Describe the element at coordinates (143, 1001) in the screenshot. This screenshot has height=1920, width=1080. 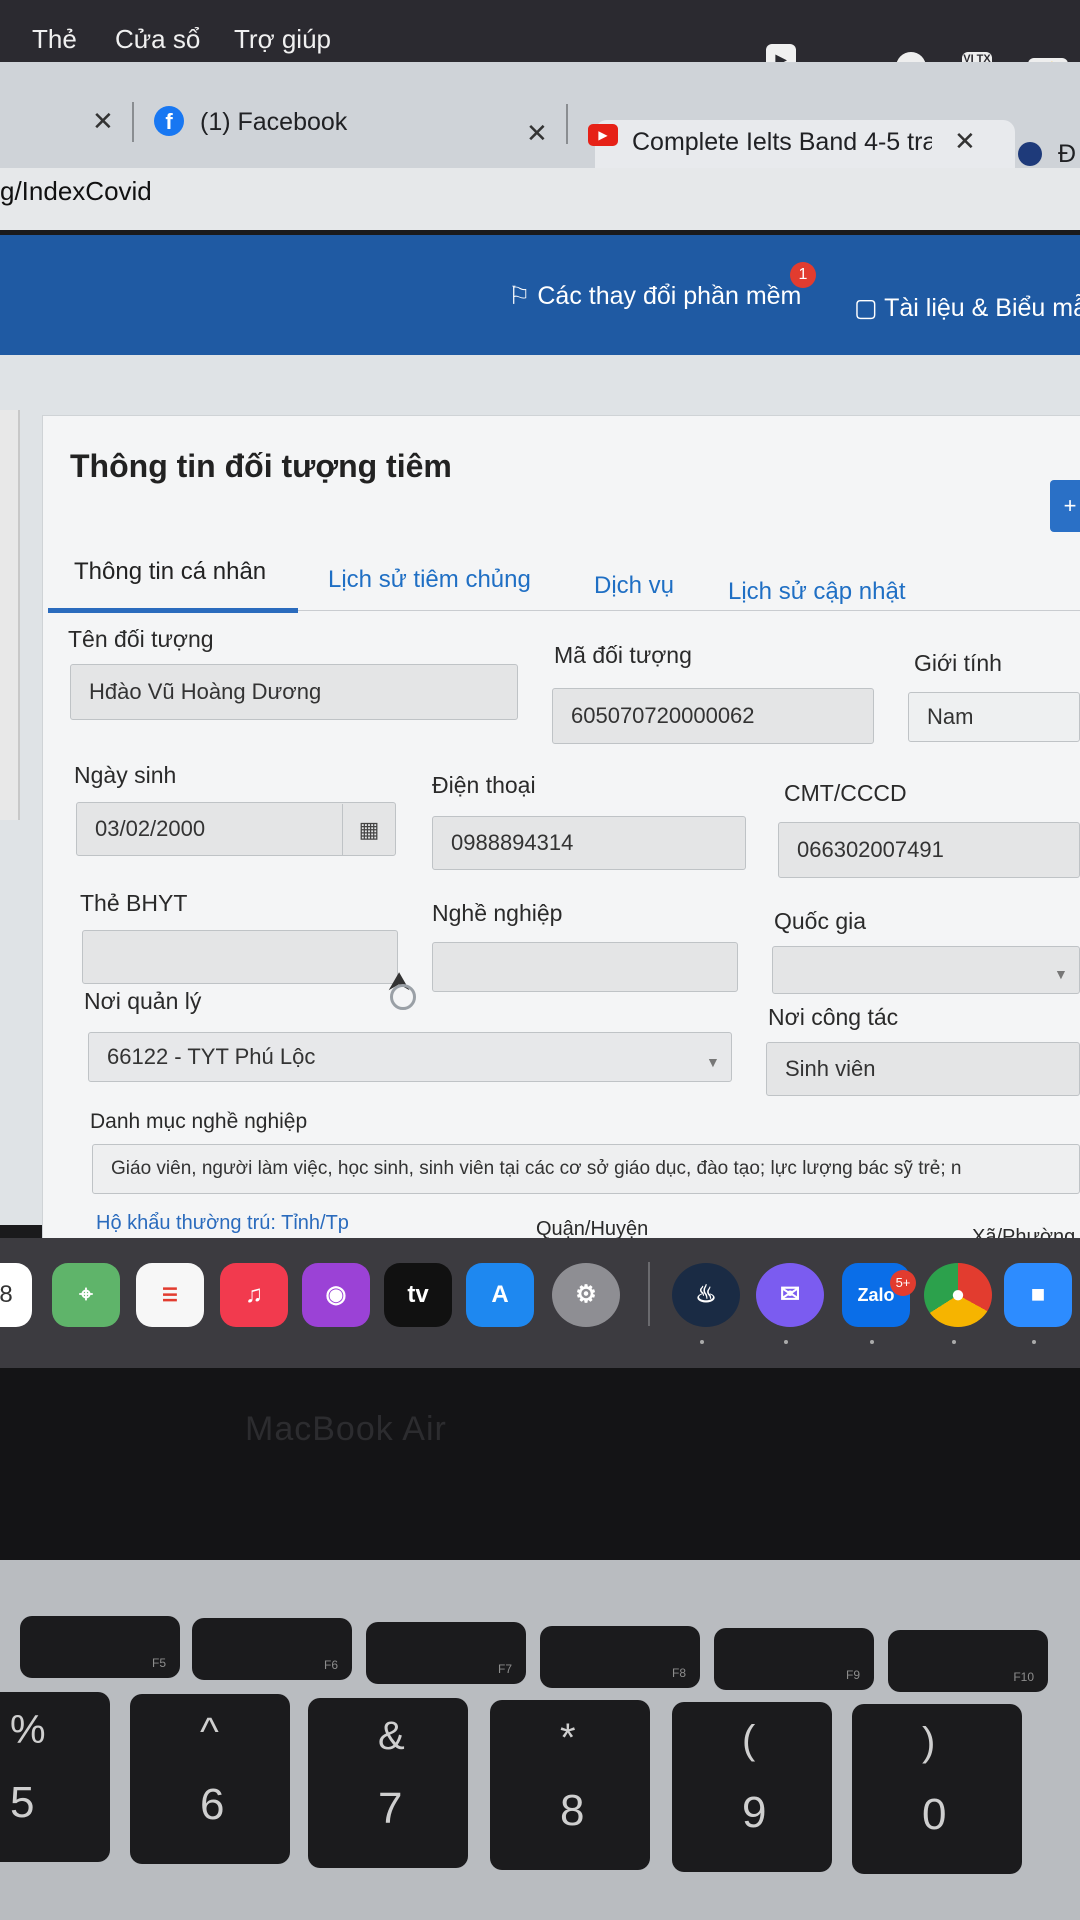
I see `label-managing-place: Nơi quản lý` at that location.